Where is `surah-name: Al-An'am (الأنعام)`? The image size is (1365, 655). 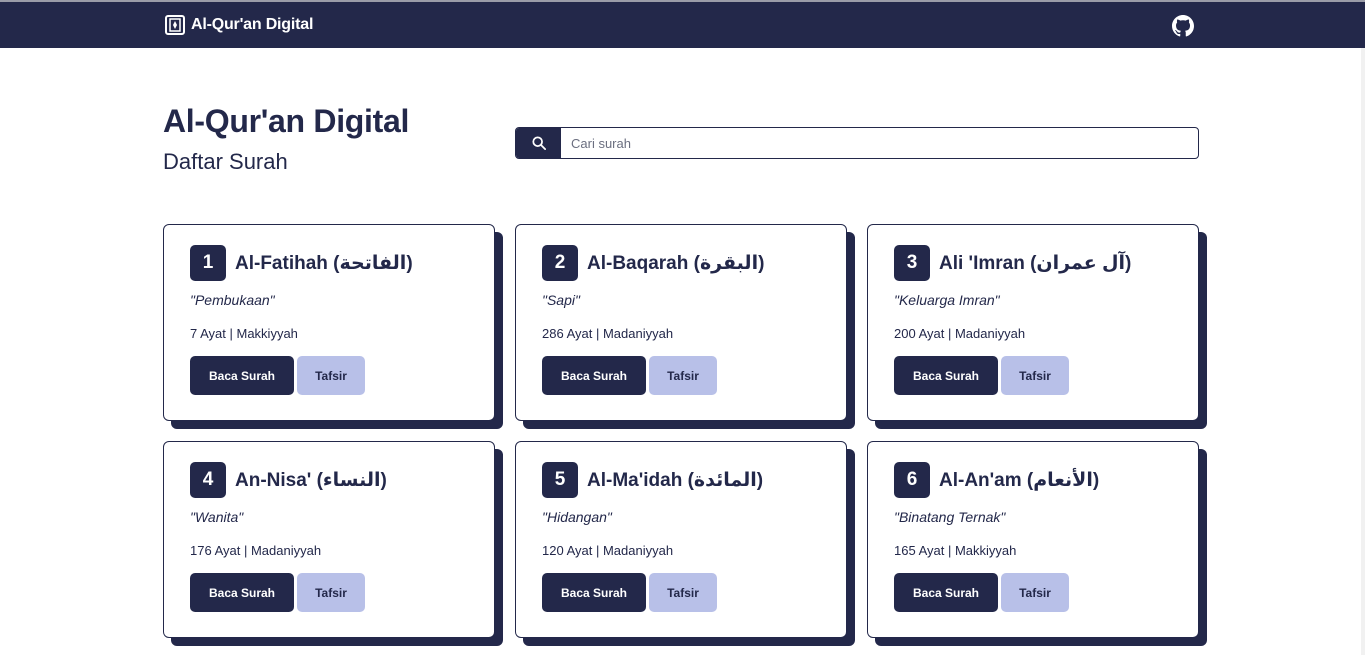
surah-name: Al-An'am (الأنعام) is located at coordinates (1019, 480).